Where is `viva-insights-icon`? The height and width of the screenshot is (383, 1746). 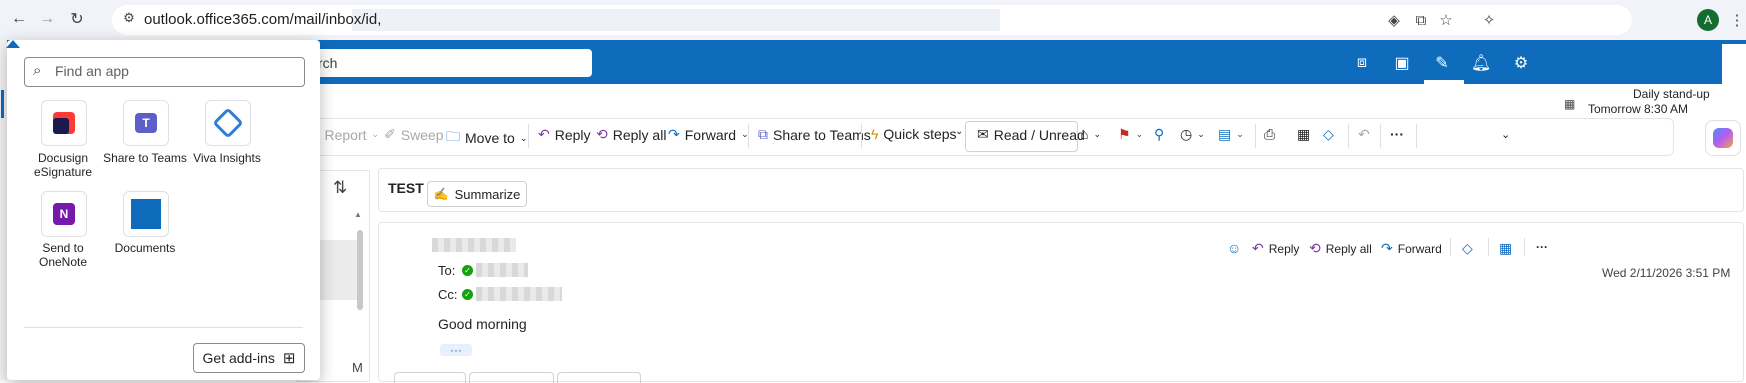 viva-insights-icon is located at coordinates (228, 123).